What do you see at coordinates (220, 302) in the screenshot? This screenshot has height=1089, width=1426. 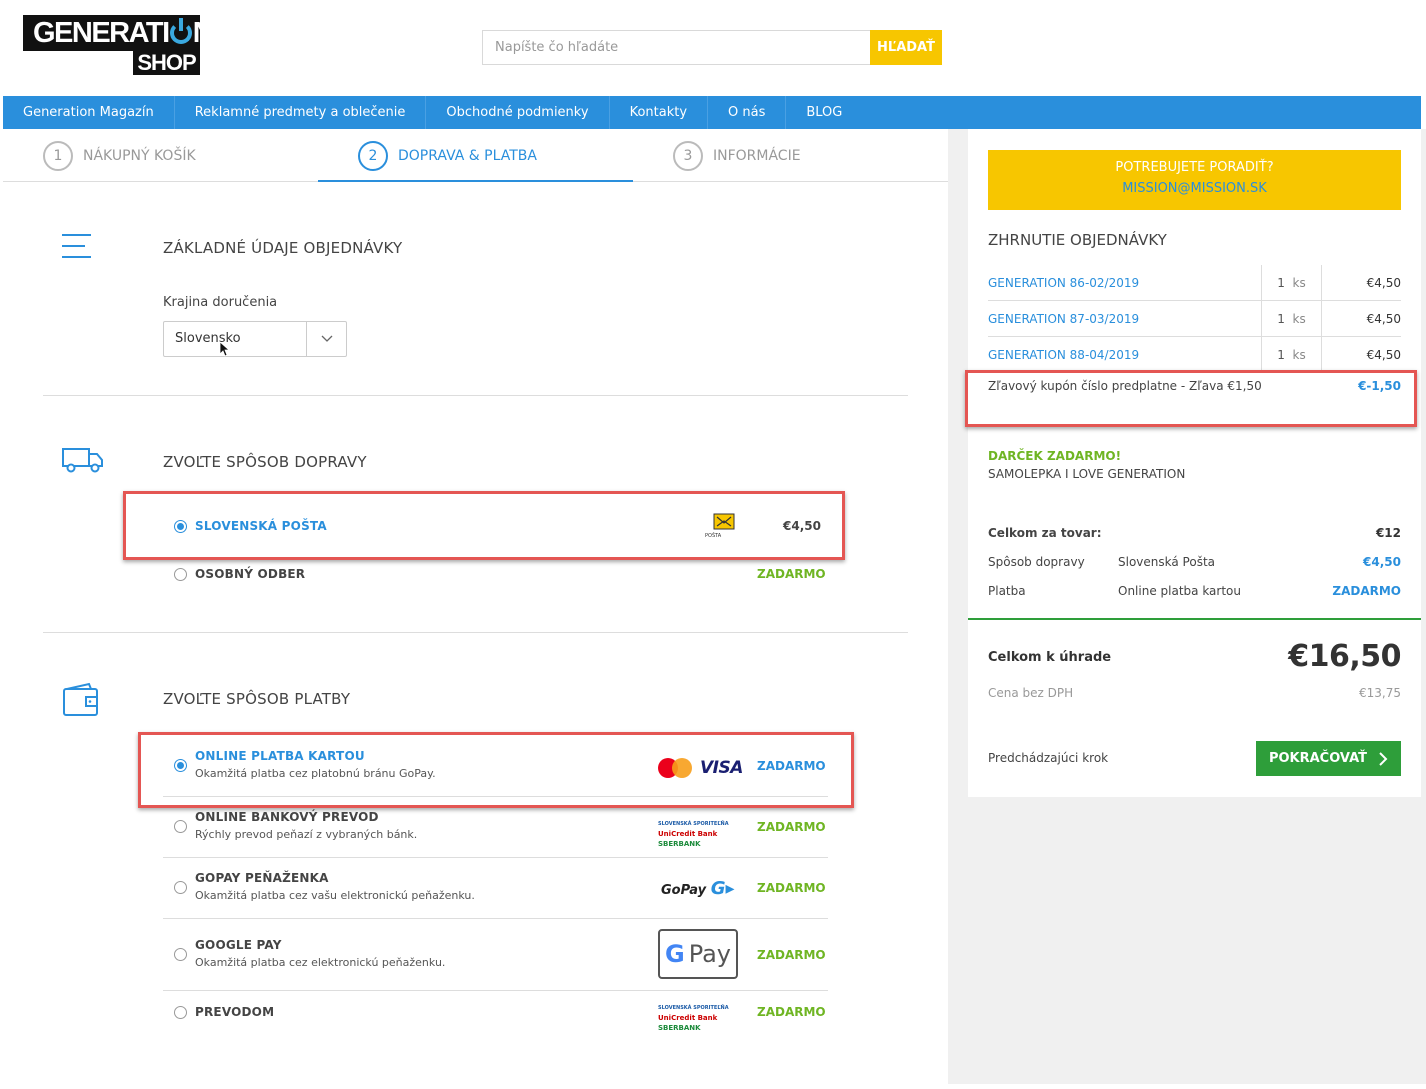 I see `country-label: Krajina doručenia` at bounding box center [220, 302].